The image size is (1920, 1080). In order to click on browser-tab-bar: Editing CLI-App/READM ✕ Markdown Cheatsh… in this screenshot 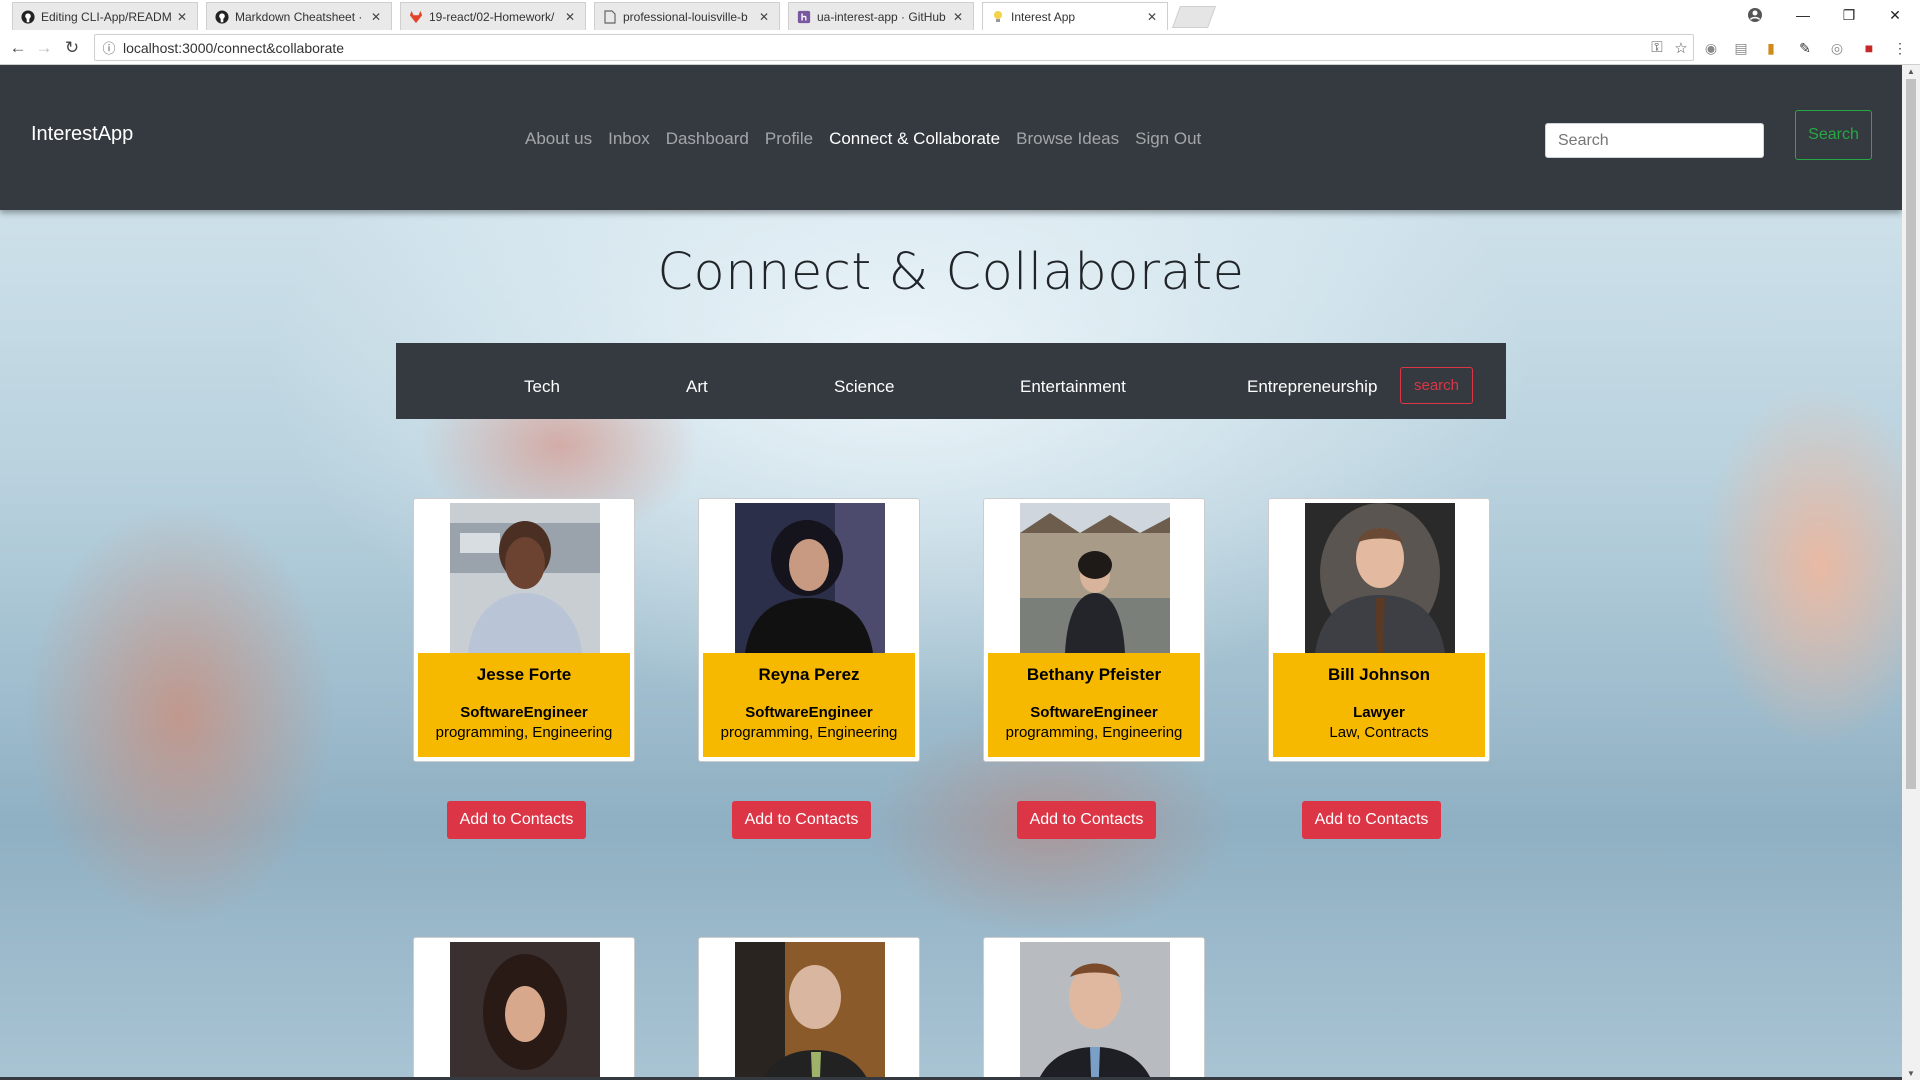, I will do `click(960, 15)`.